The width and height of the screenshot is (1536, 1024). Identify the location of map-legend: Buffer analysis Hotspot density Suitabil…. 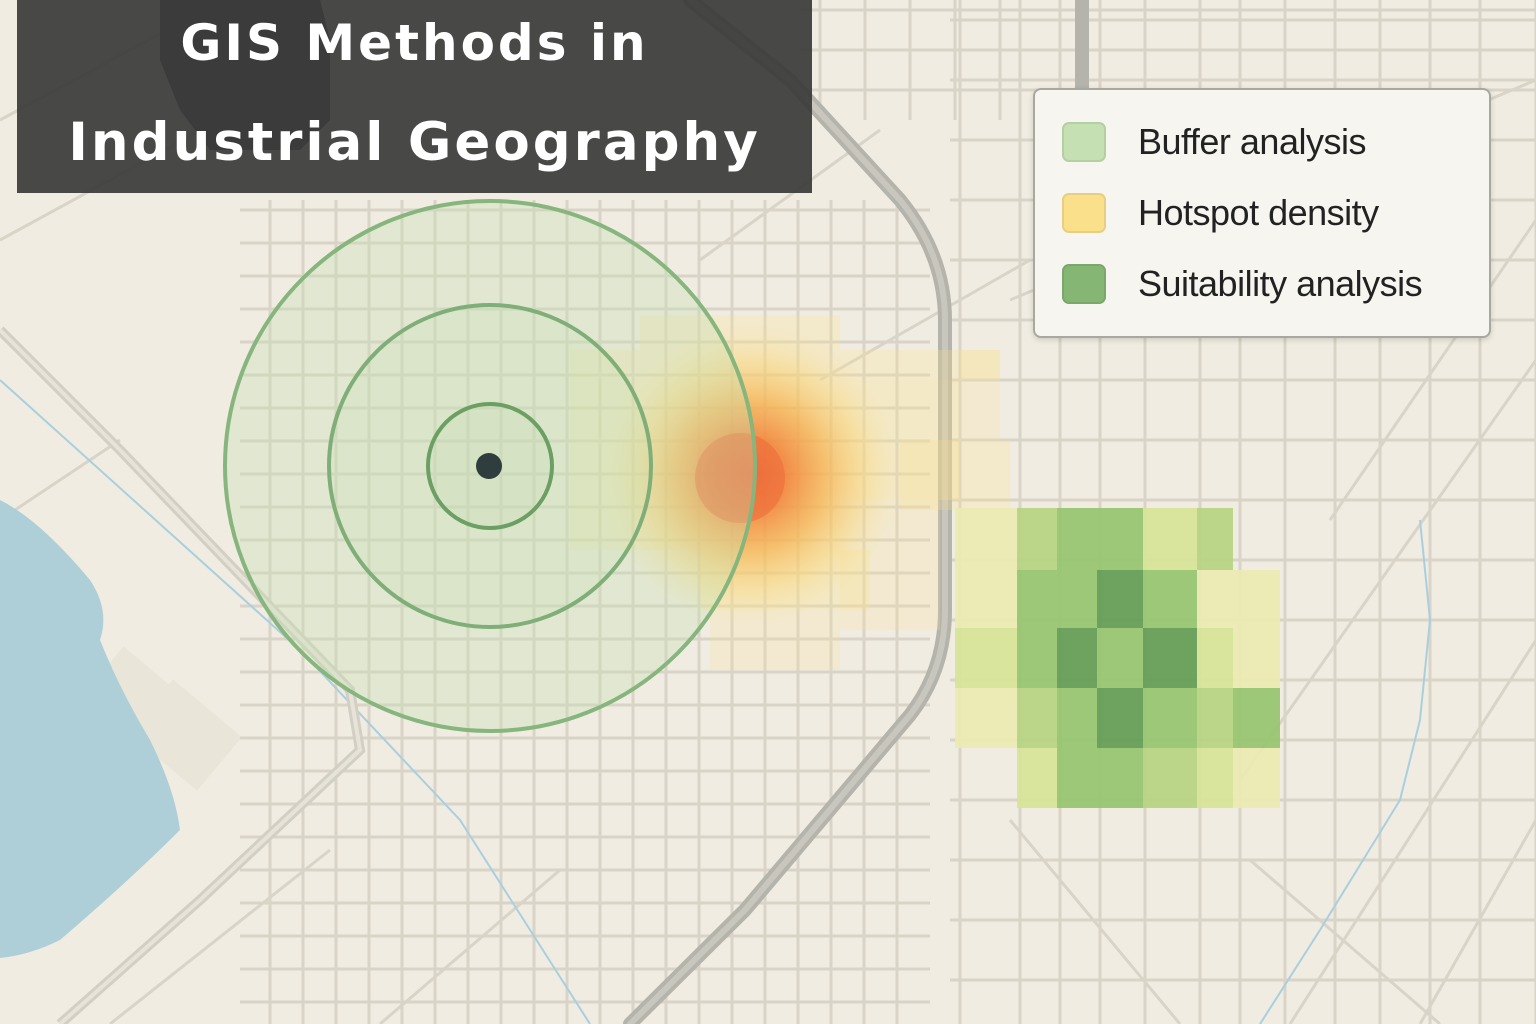
(1262, 213).